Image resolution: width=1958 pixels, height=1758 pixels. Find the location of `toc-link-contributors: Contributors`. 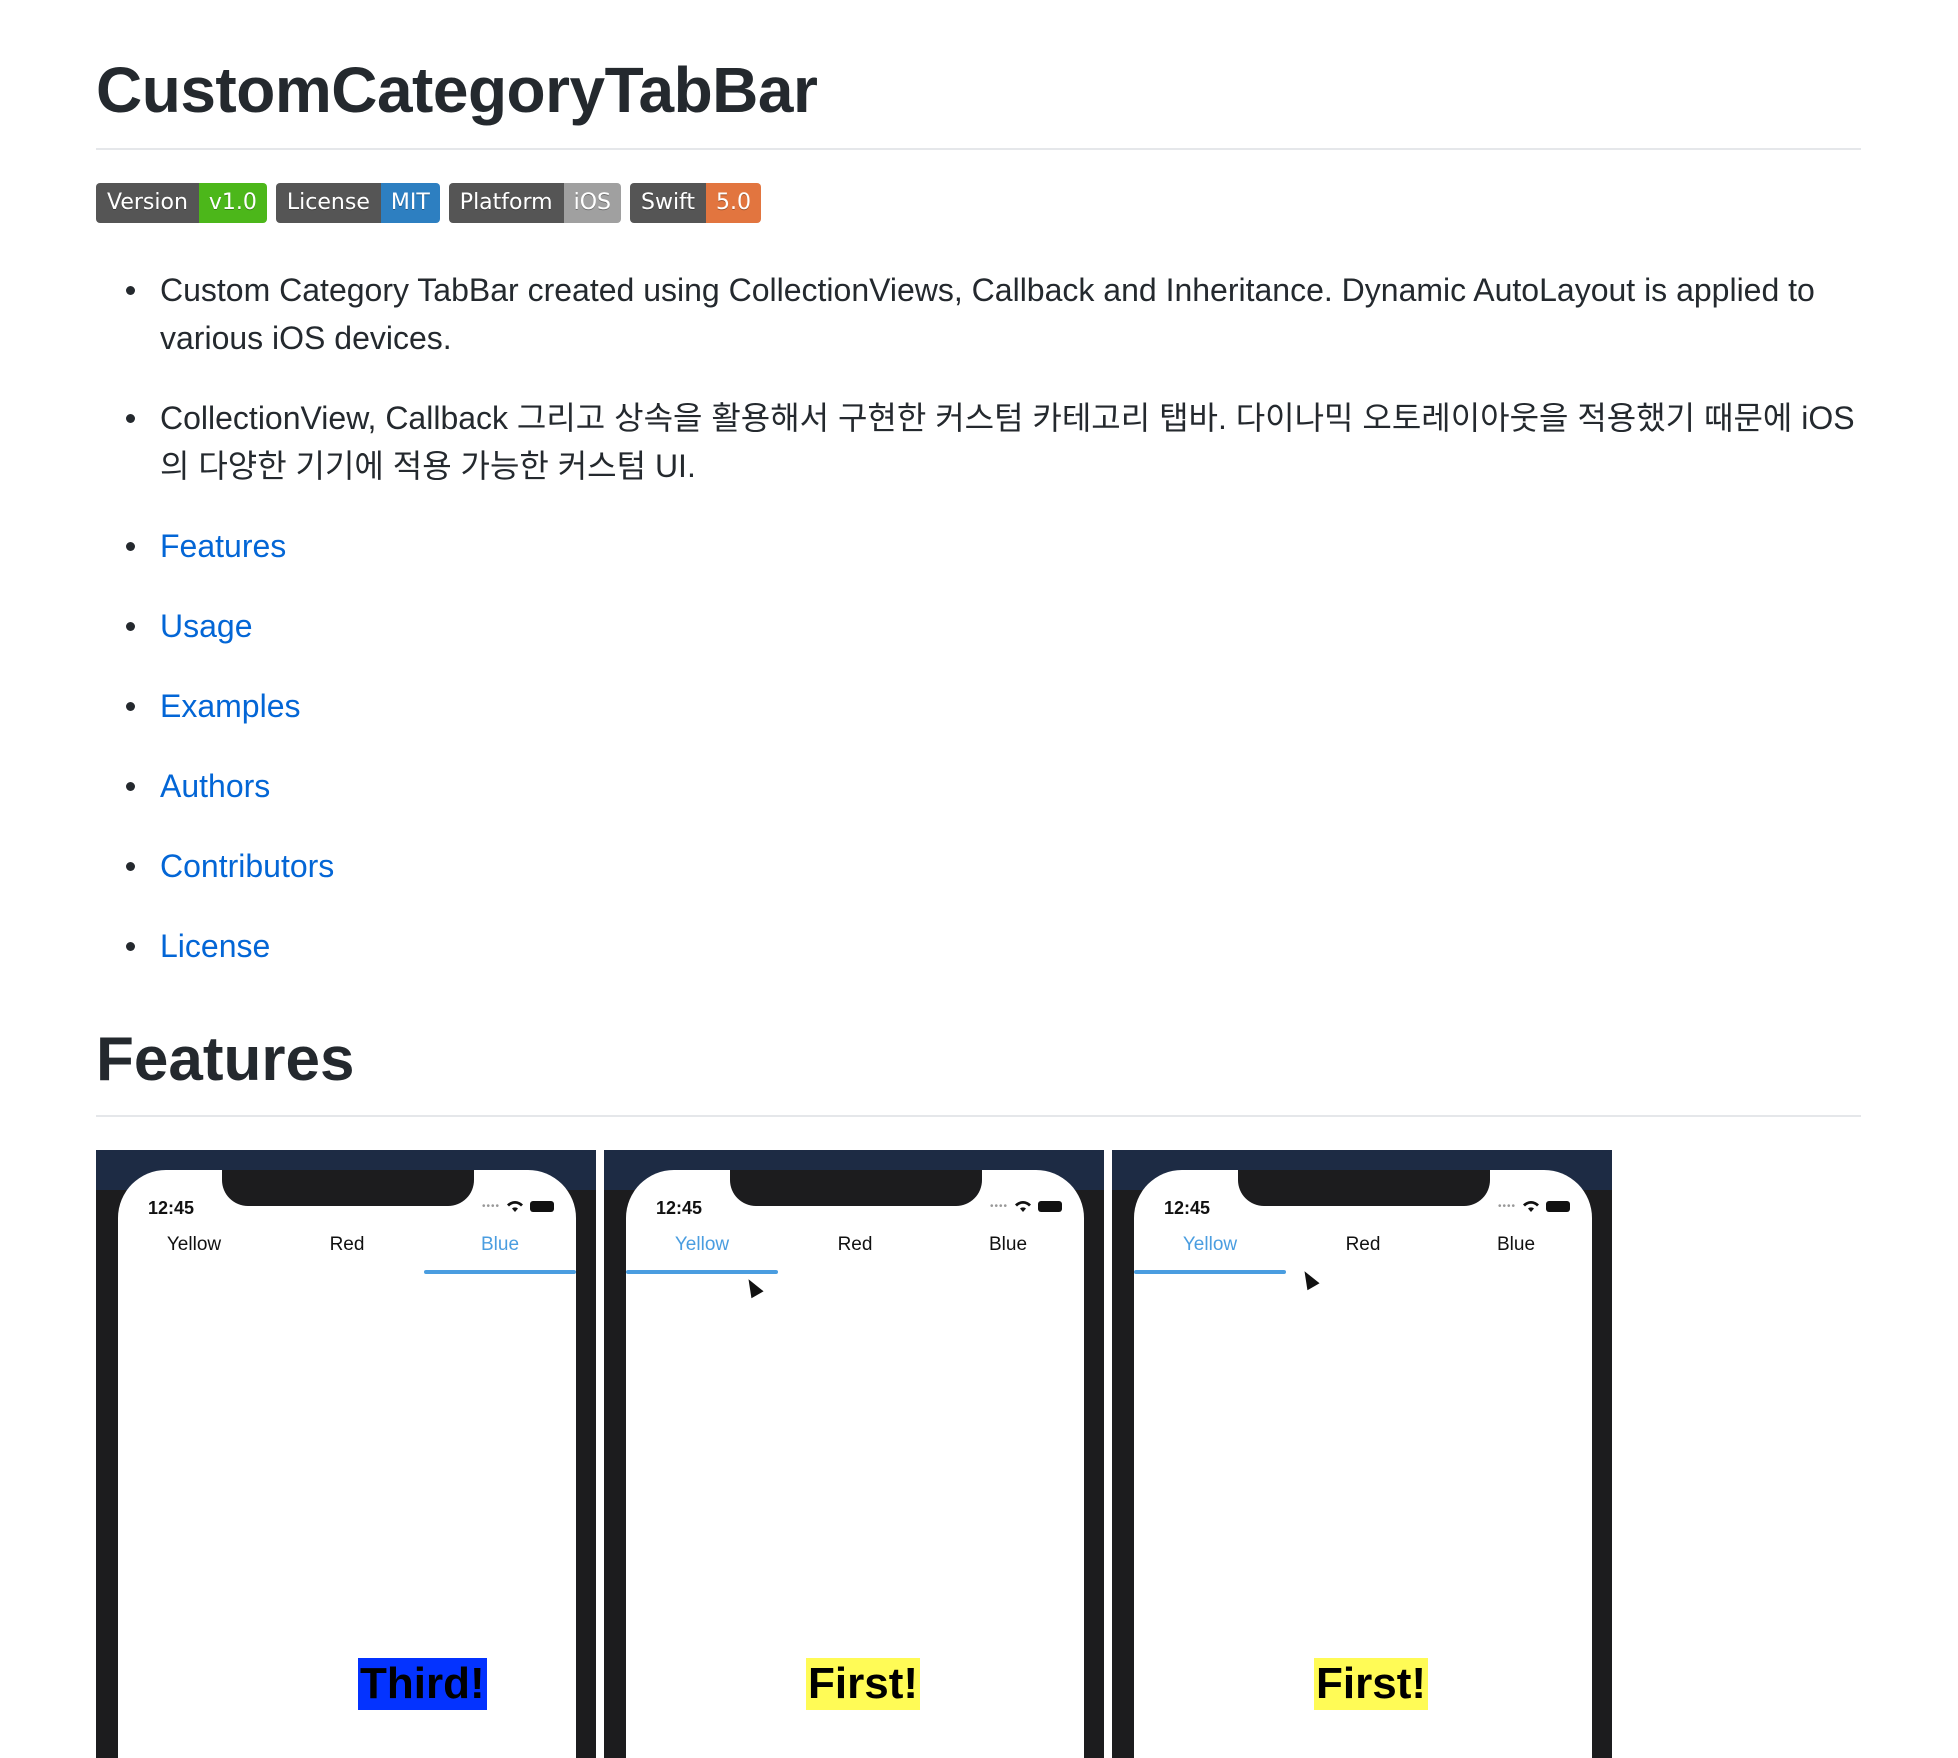

toc-link-contributors: Contributors is located at coordinates (247, 866).